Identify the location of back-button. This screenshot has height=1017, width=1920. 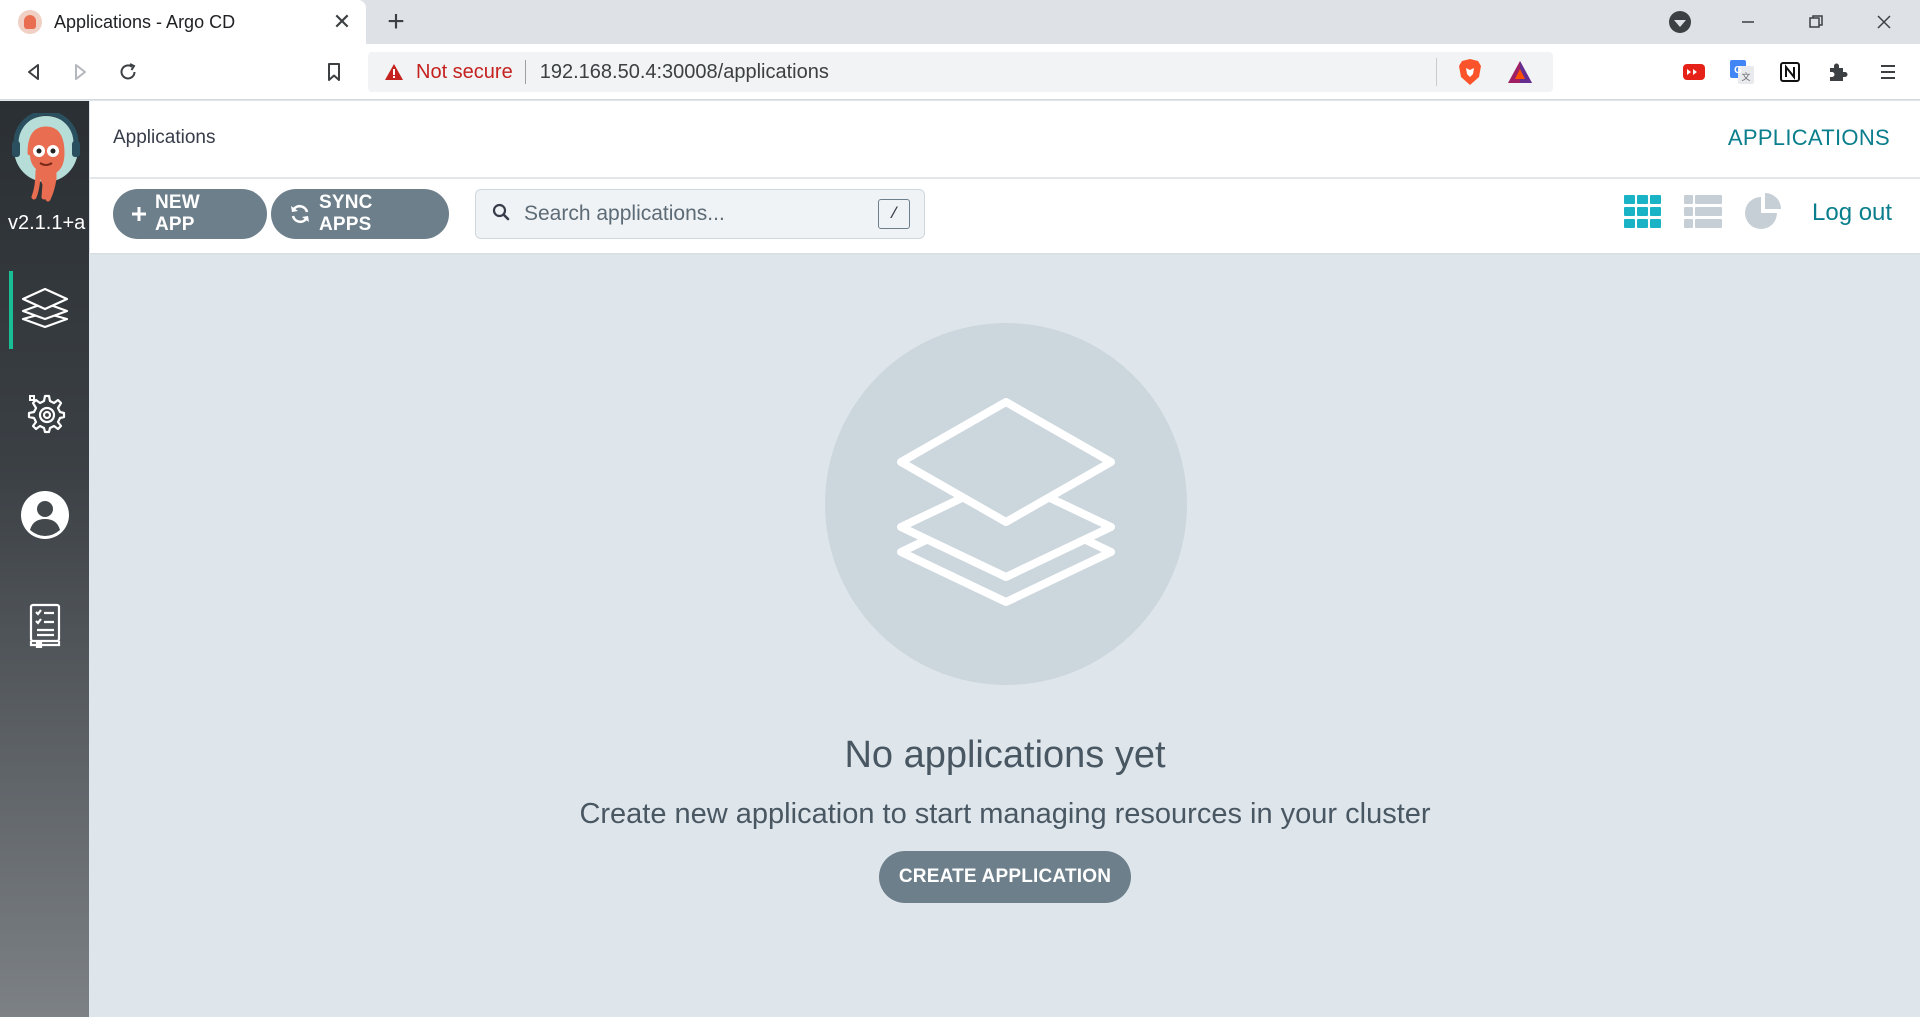
(34, 72).